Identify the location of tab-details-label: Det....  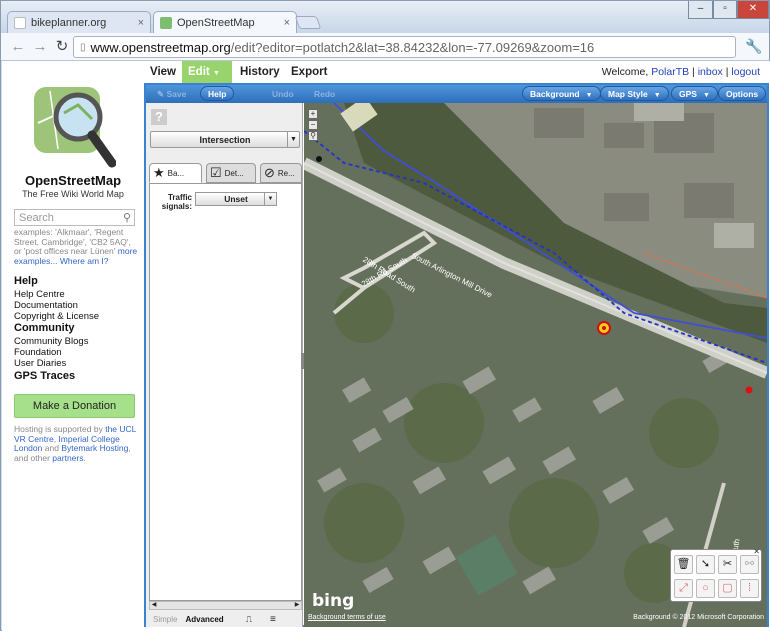
(234, 173).